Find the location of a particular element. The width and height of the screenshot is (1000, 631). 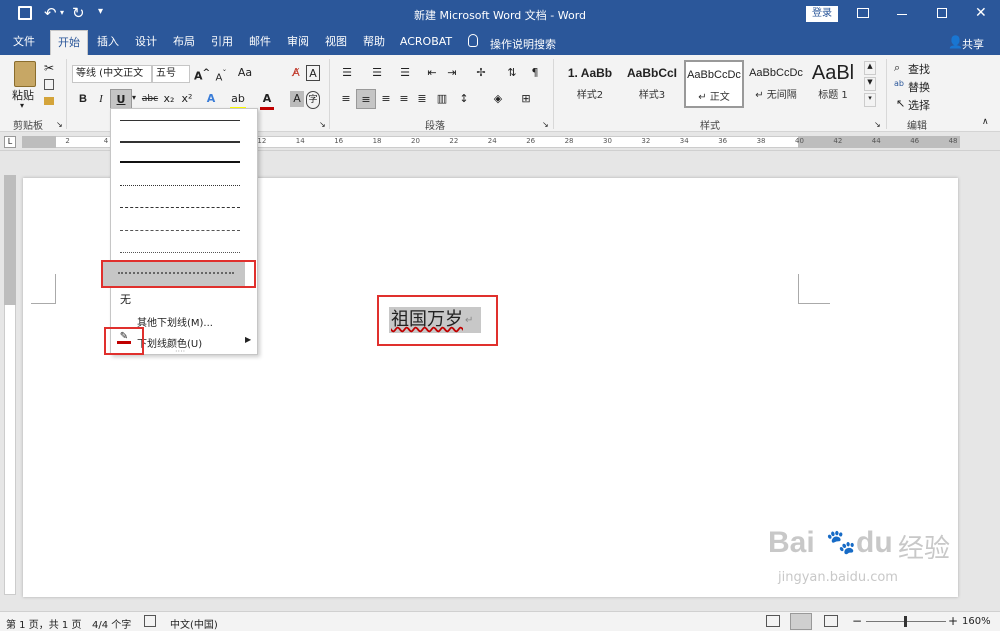

paste-dropdown-icon: ▾ is located at coordinates (22, 105).